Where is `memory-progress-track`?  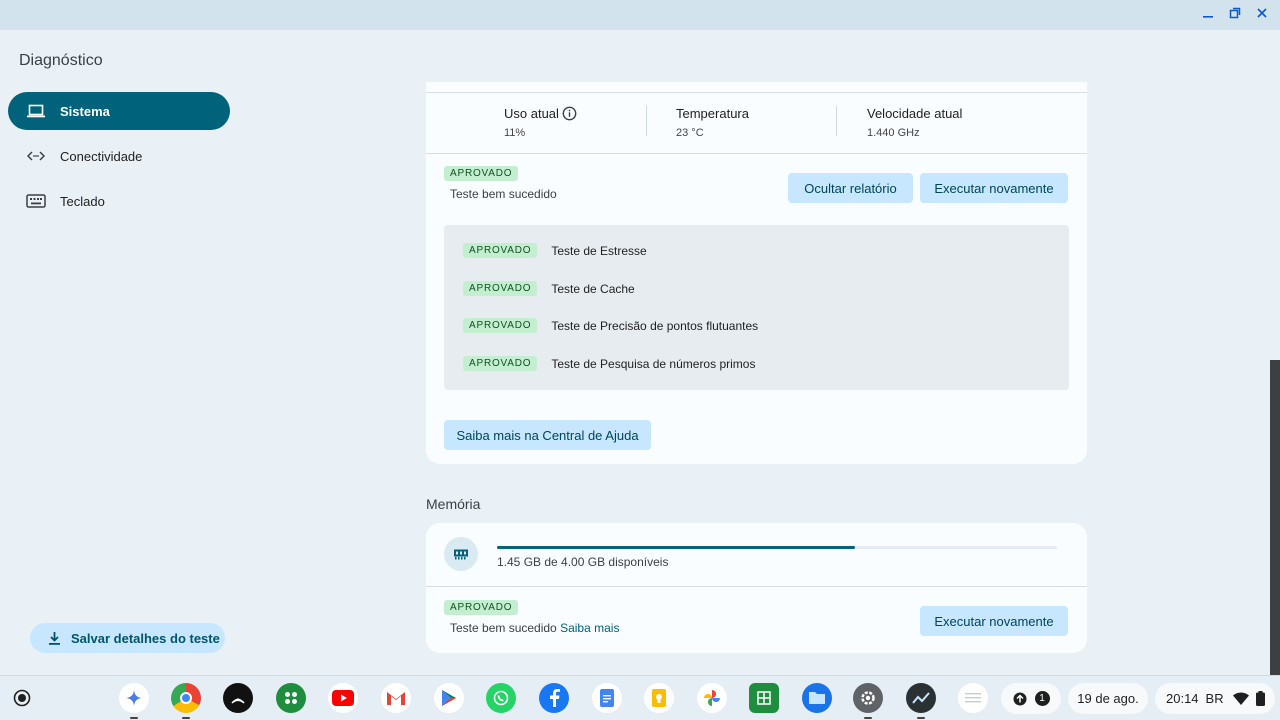 memory-progress-track is located at coordinates (777, 547).